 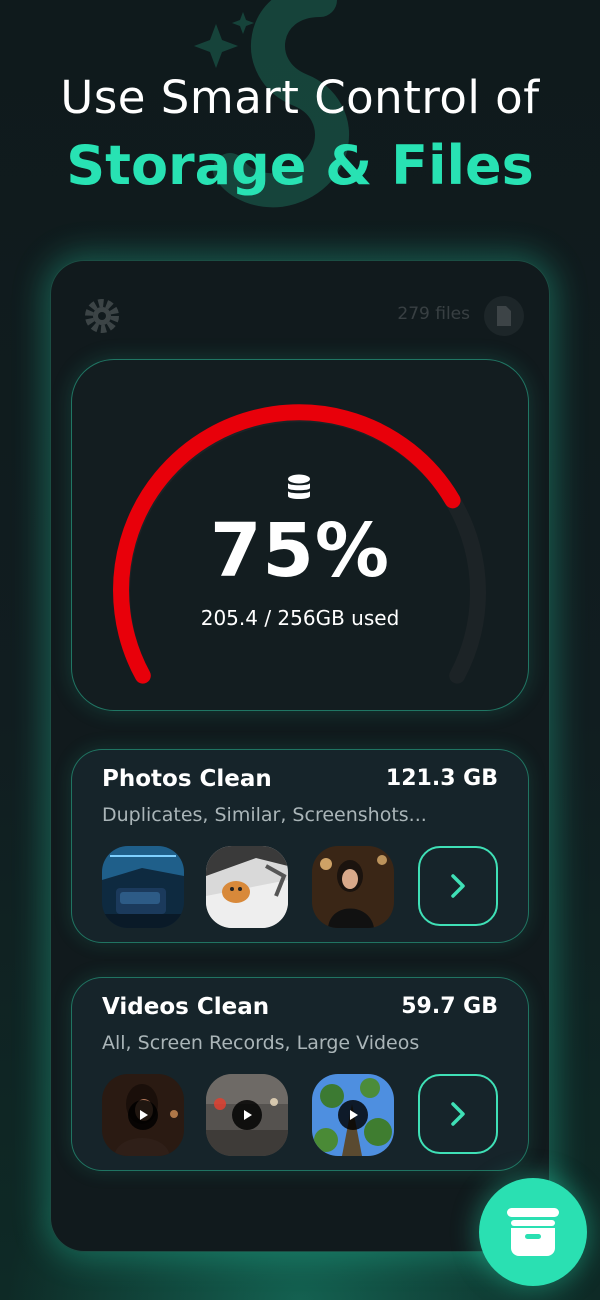 I want to click on storage-percent: 75%, so click(x=300, y=551).